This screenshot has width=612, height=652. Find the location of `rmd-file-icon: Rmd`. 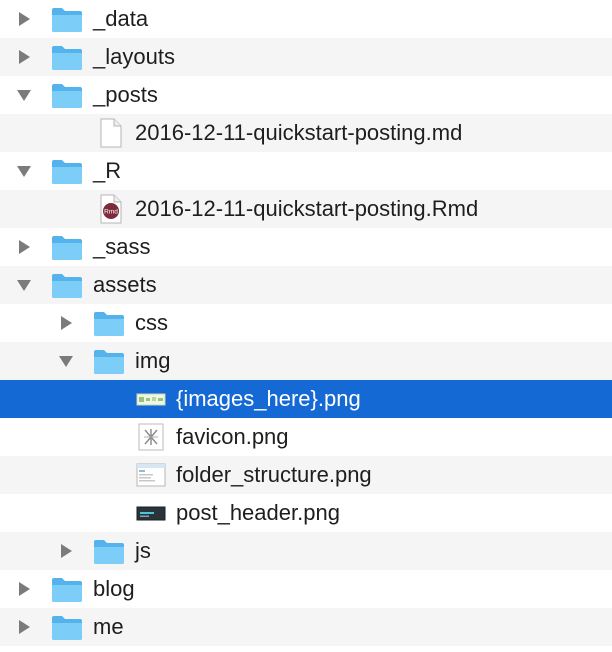

rmd-file-icon: Rmd is located at coordinates (110, 209).